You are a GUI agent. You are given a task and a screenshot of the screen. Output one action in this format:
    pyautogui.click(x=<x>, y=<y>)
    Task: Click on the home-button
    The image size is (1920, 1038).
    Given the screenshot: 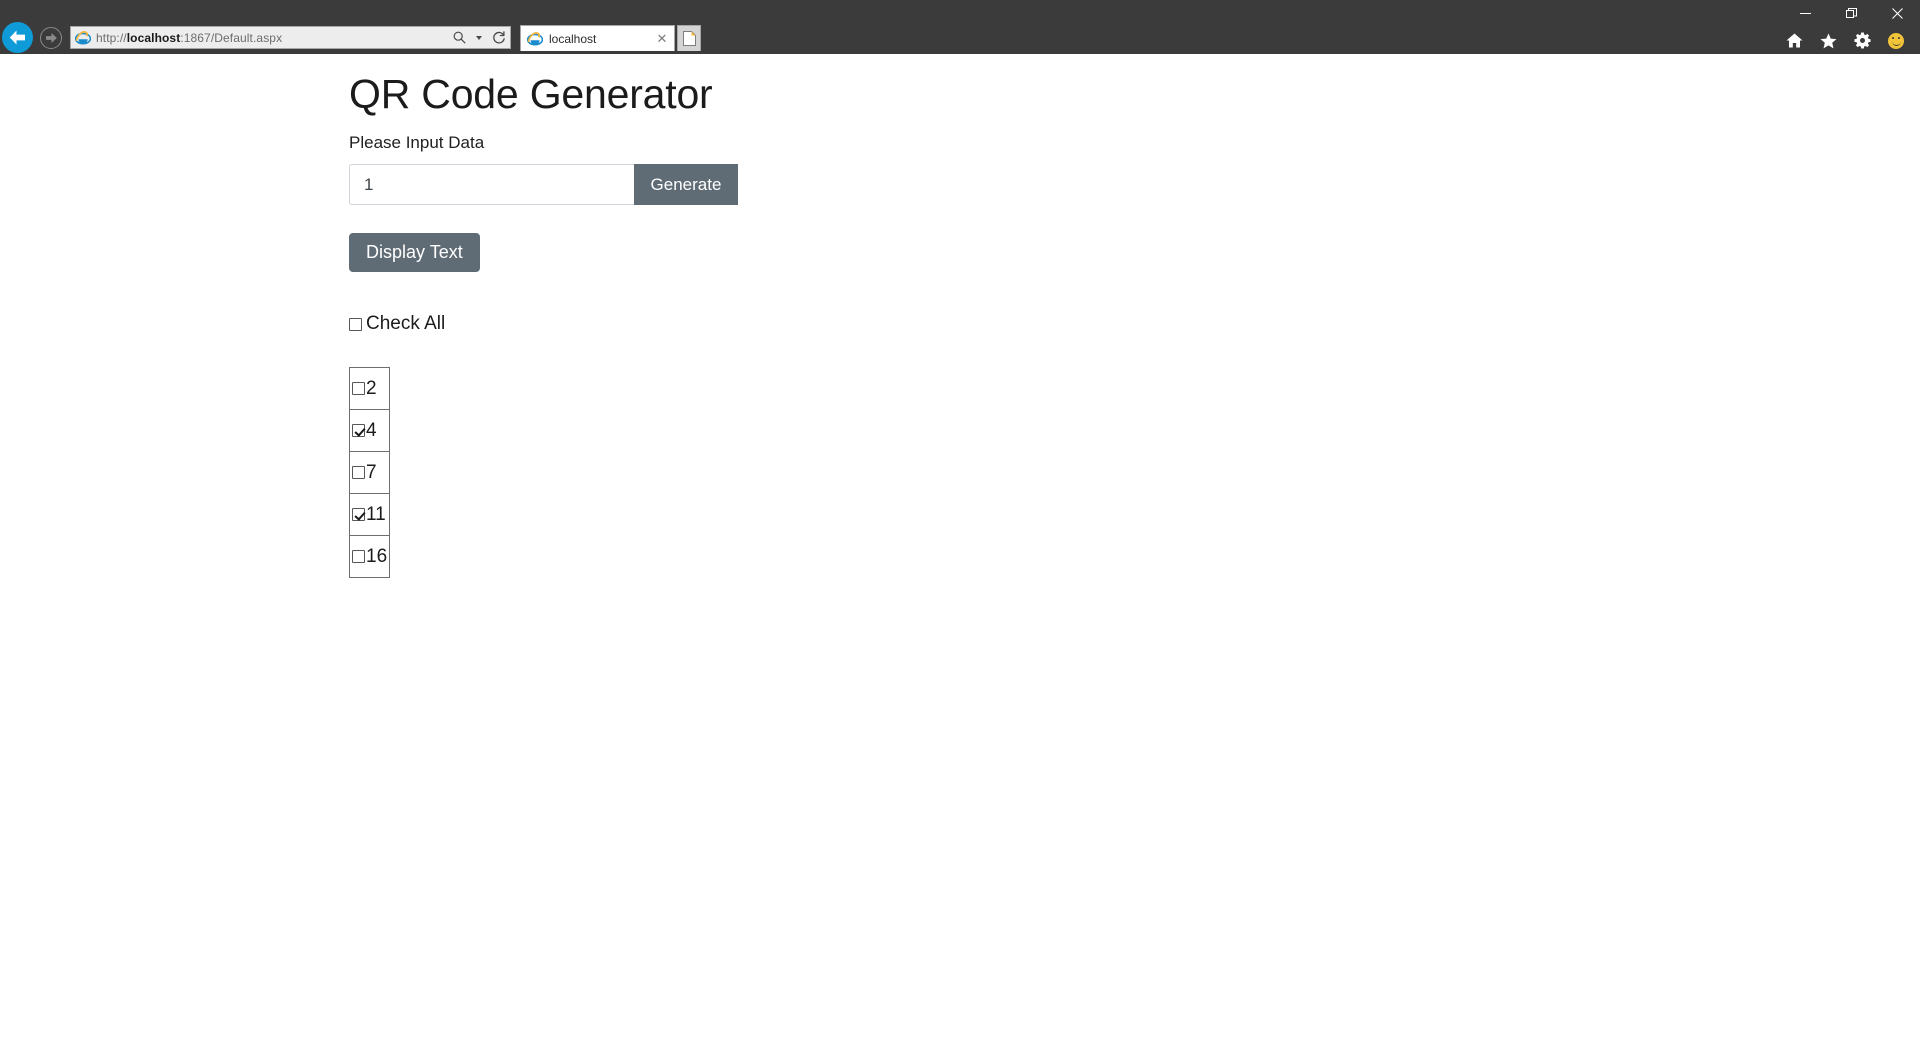 What is the action you would take?
    pyautogui.click(x=1794, y=41)
    